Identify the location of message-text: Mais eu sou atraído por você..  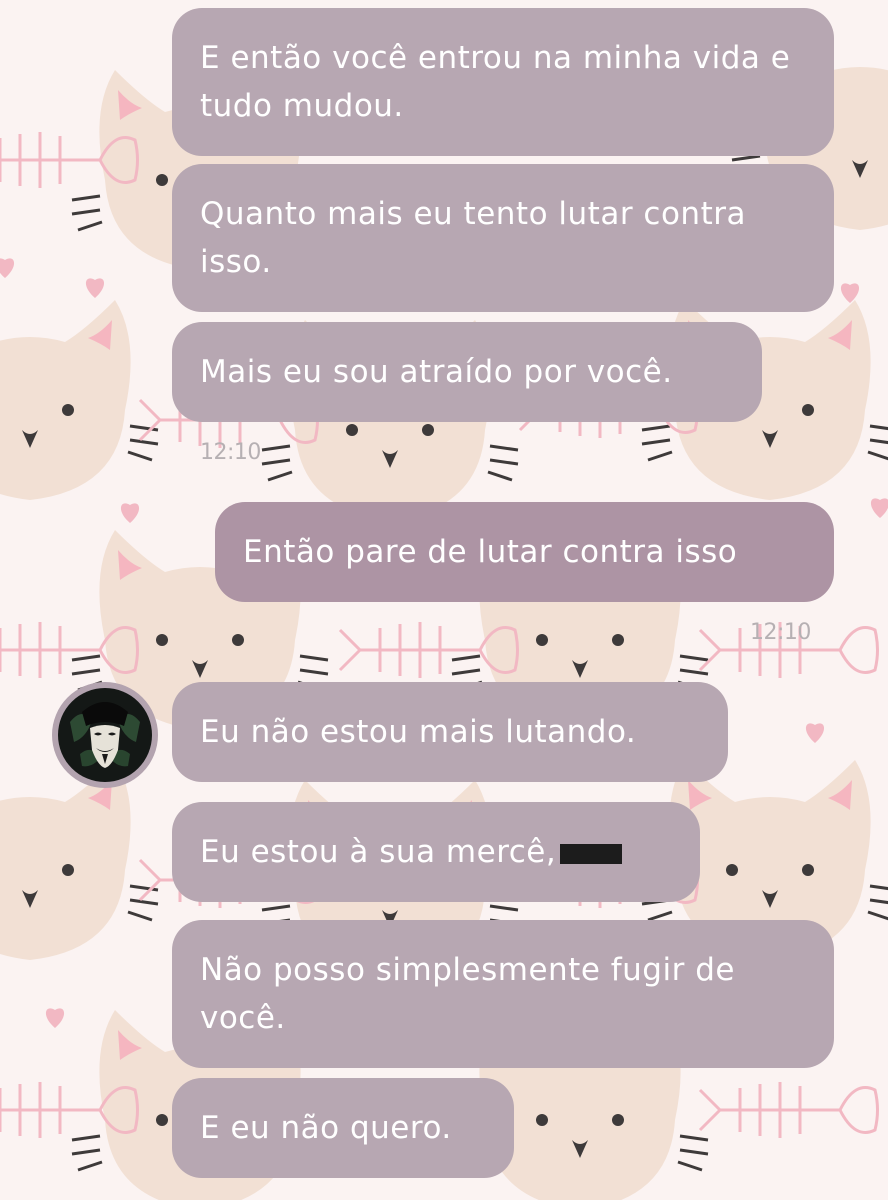
(436, 372).